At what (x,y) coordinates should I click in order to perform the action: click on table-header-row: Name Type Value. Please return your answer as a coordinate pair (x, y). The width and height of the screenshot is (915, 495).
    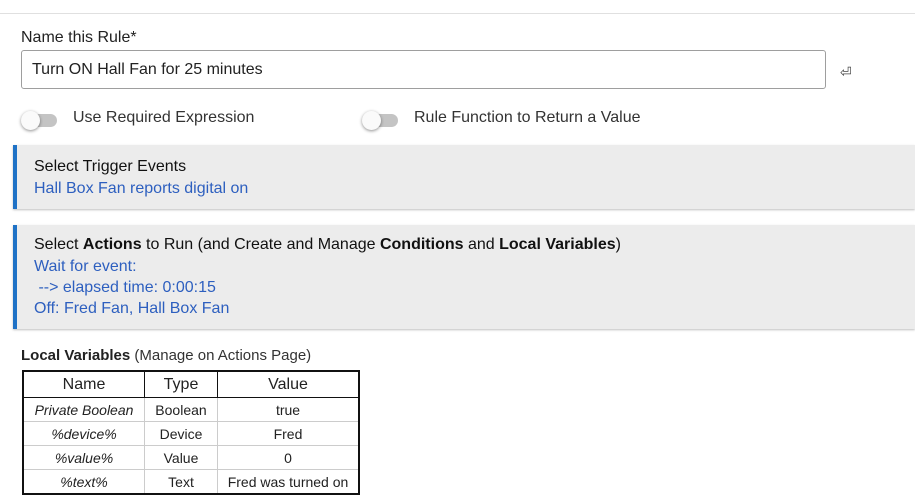
    Looking at the image, I should click on (191, 384).